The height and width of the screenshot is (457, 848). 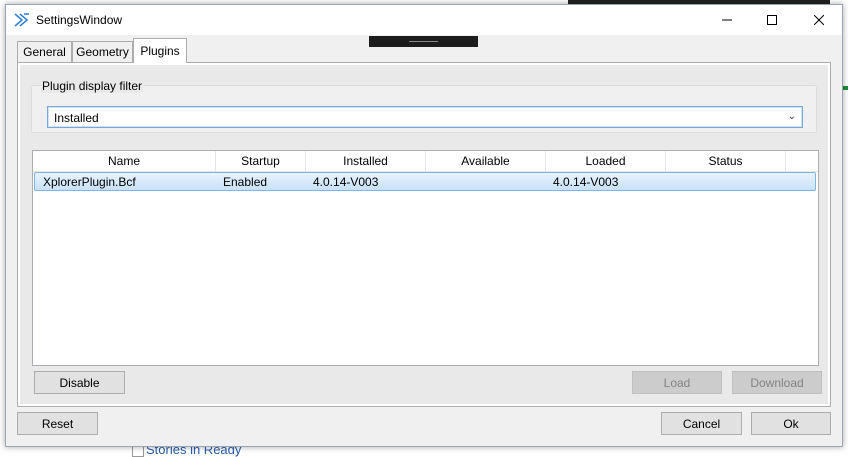 I want to click on column-header-name: Name, so click(x=124, y=161).